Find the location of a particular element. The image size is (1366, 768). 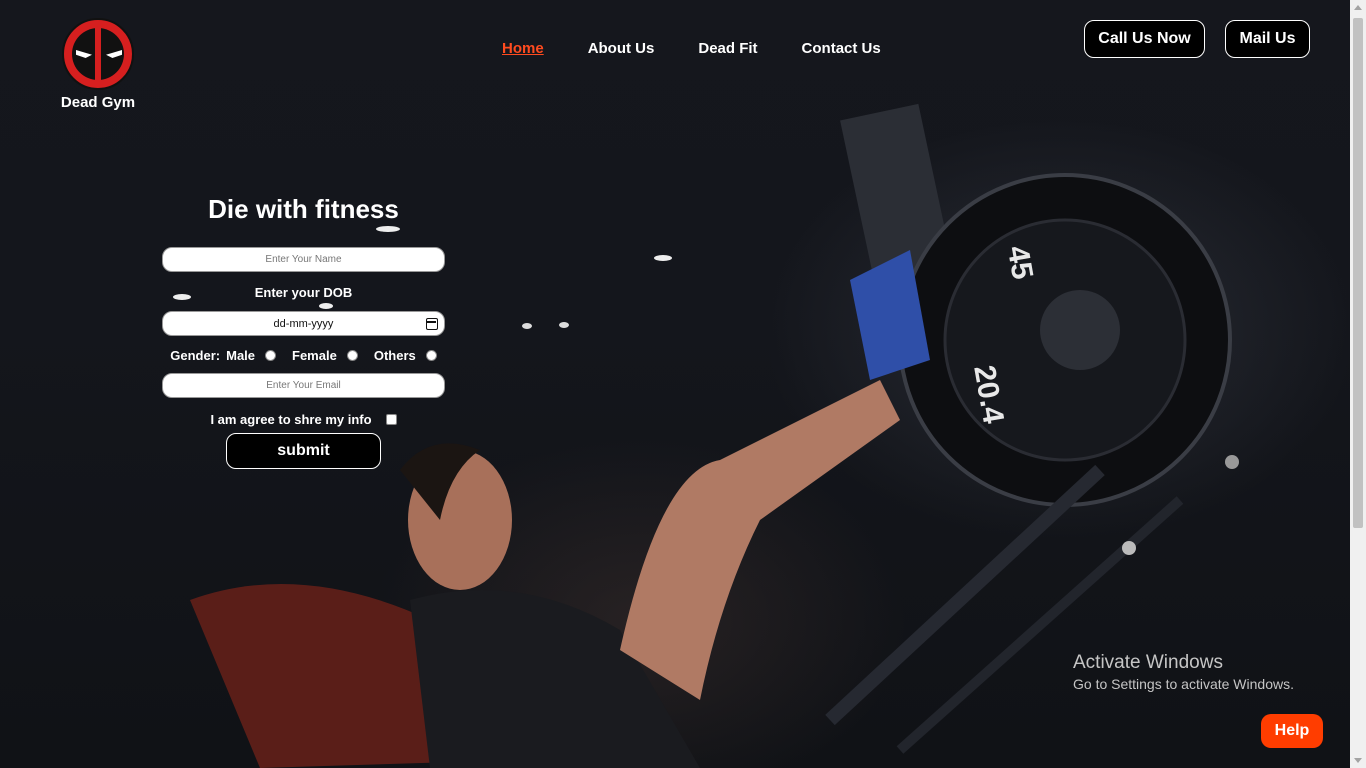

agree-row: I am agree to shre my info is located at coordinates (303, 419).